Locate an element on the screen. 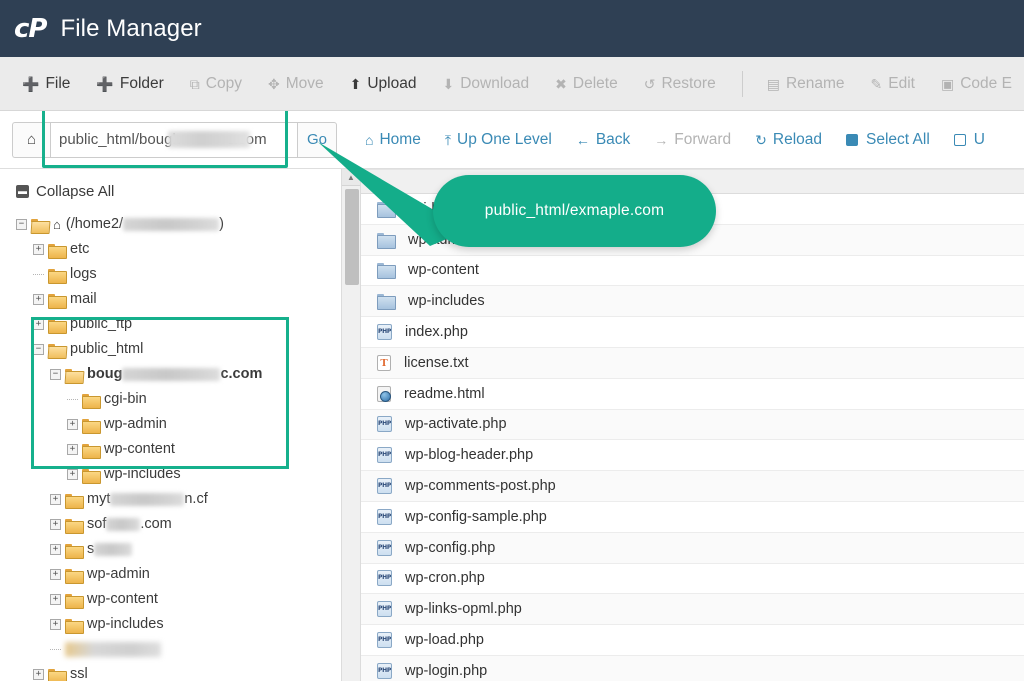 This screenshot has height=681, width=1024. text-file-icon is located at coordinates (384, 362).